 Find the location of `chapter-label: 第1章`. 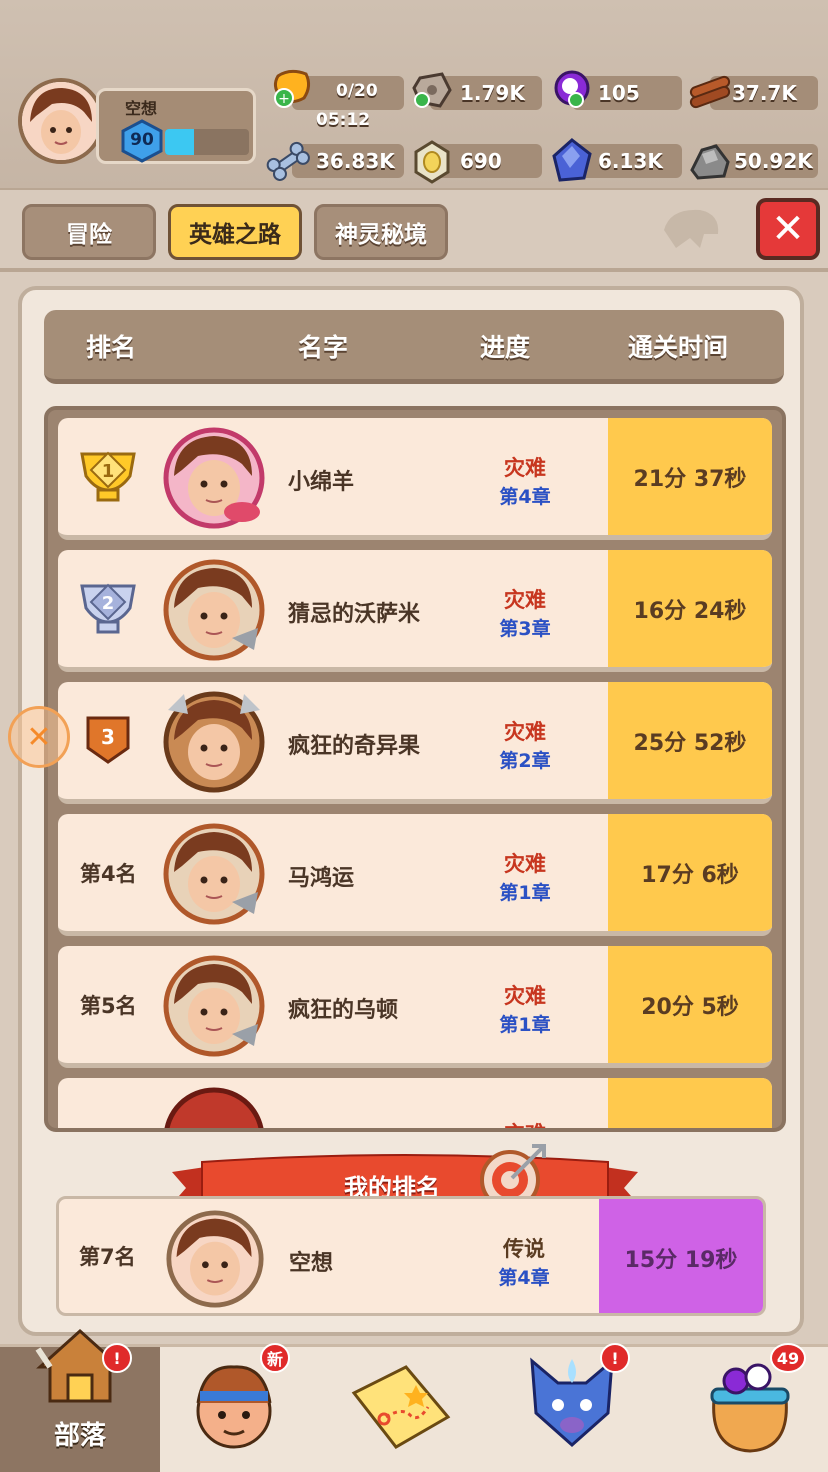

chapter-label: 第1章 is located at coordinates (525, 893).